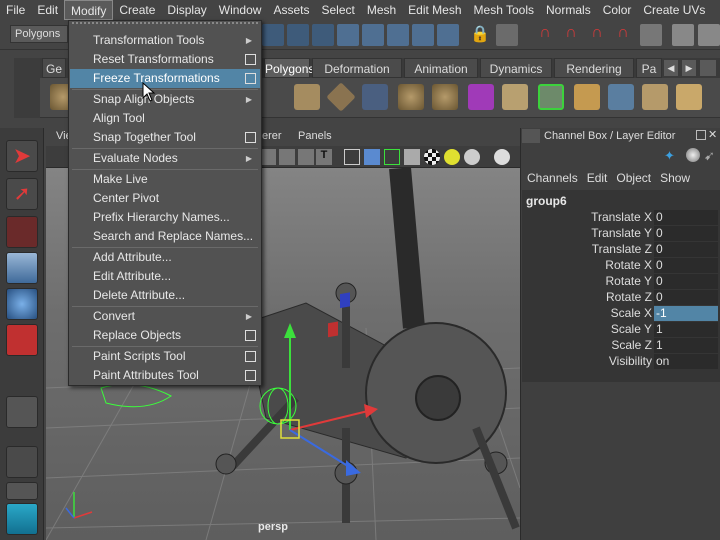  Describe the element at coordinates (375, 97) in the screenshot. I see `poly-extrude-icon` at that location.